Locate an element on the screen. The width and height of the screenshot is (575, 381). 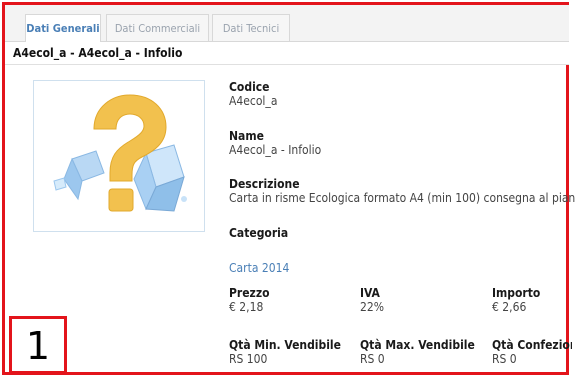
qta-max-value: RS 0 is located at coordinates (372, 359).